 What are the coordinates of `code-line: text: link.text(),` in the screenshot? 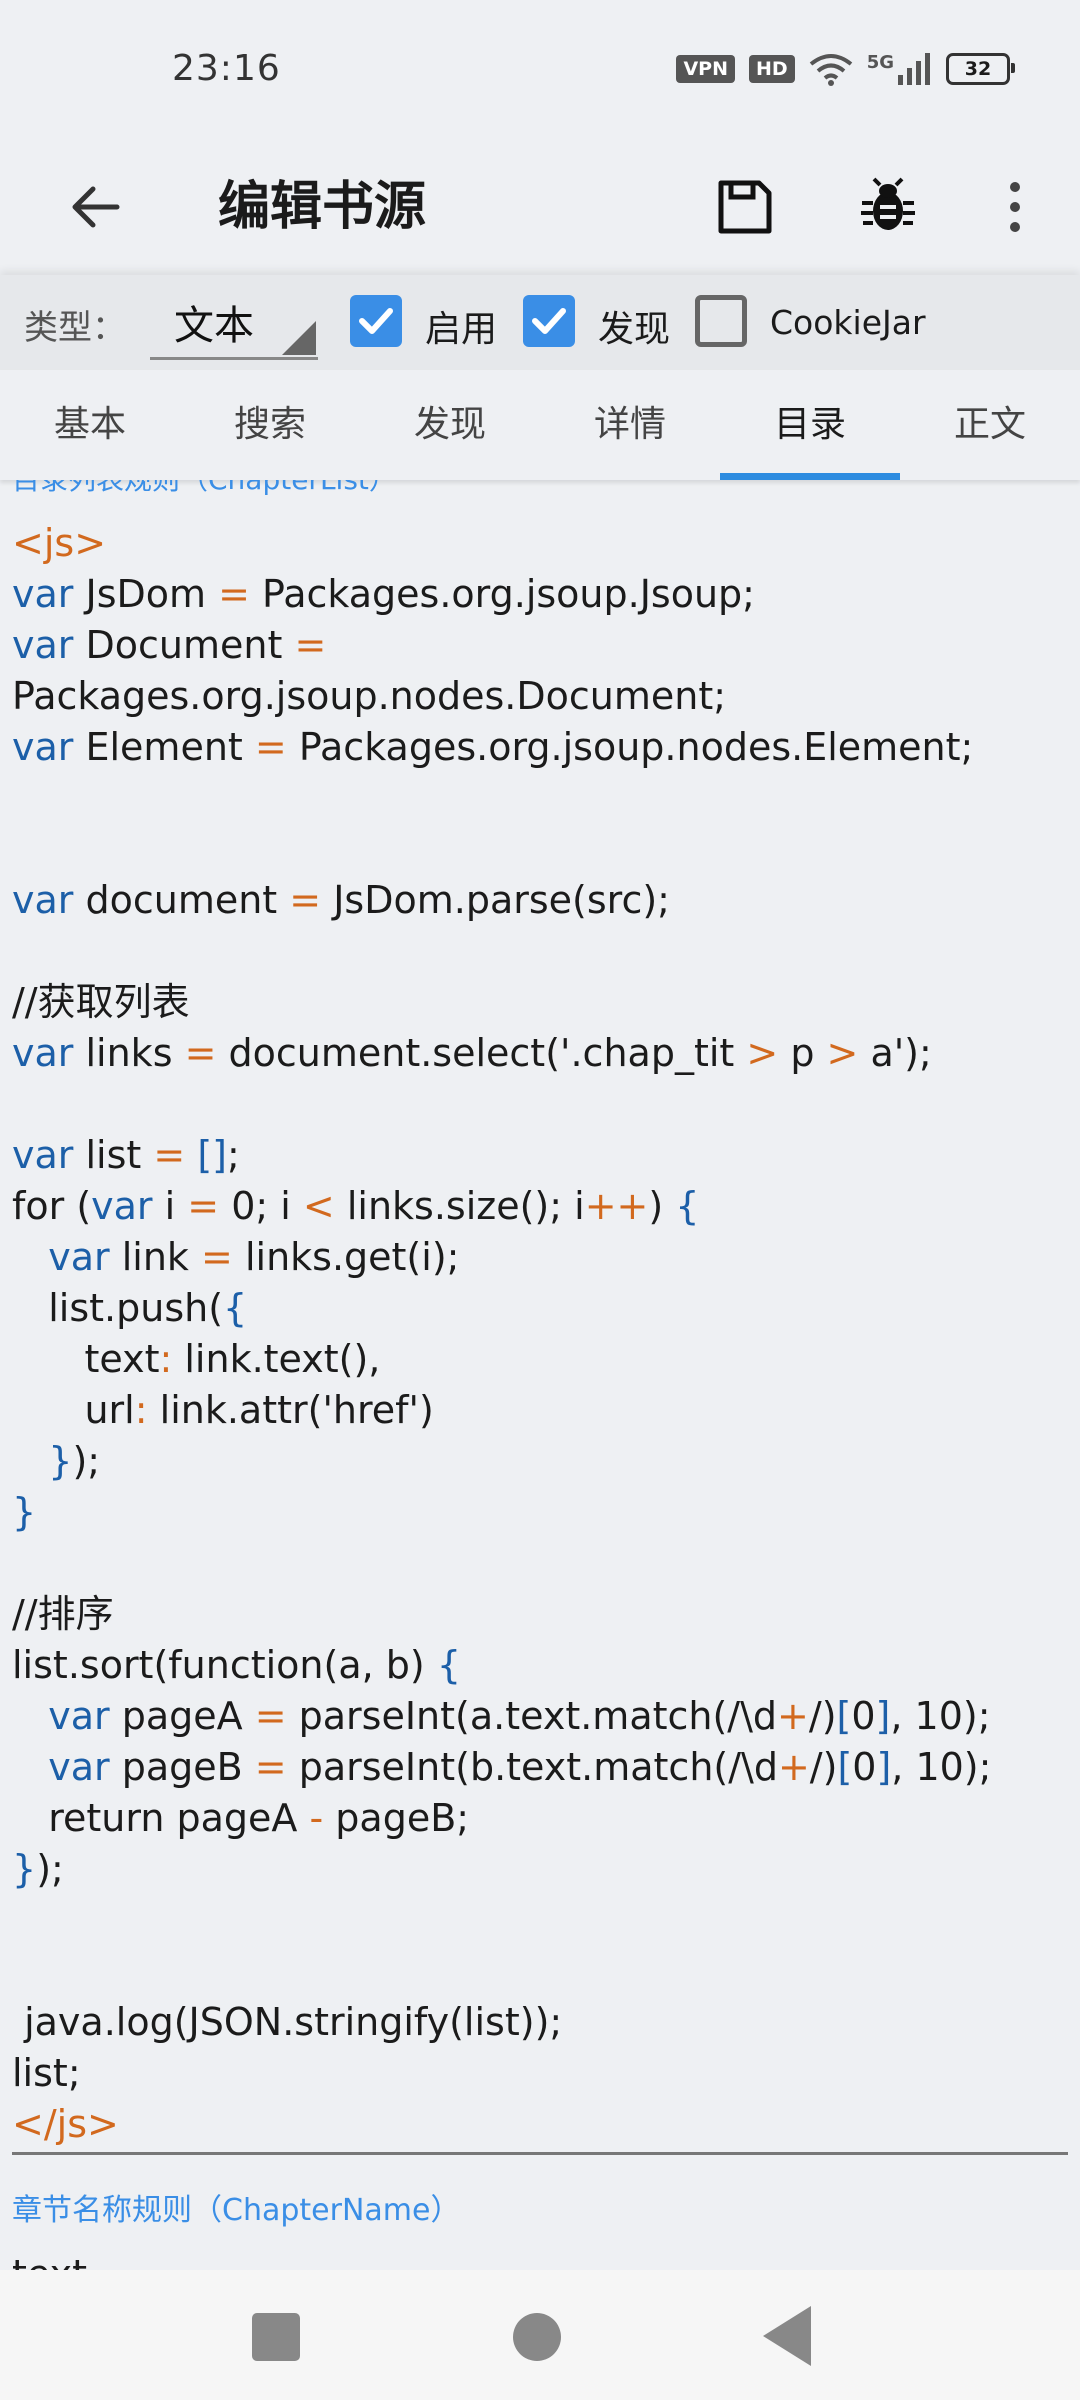 It's located at (196, 1359).